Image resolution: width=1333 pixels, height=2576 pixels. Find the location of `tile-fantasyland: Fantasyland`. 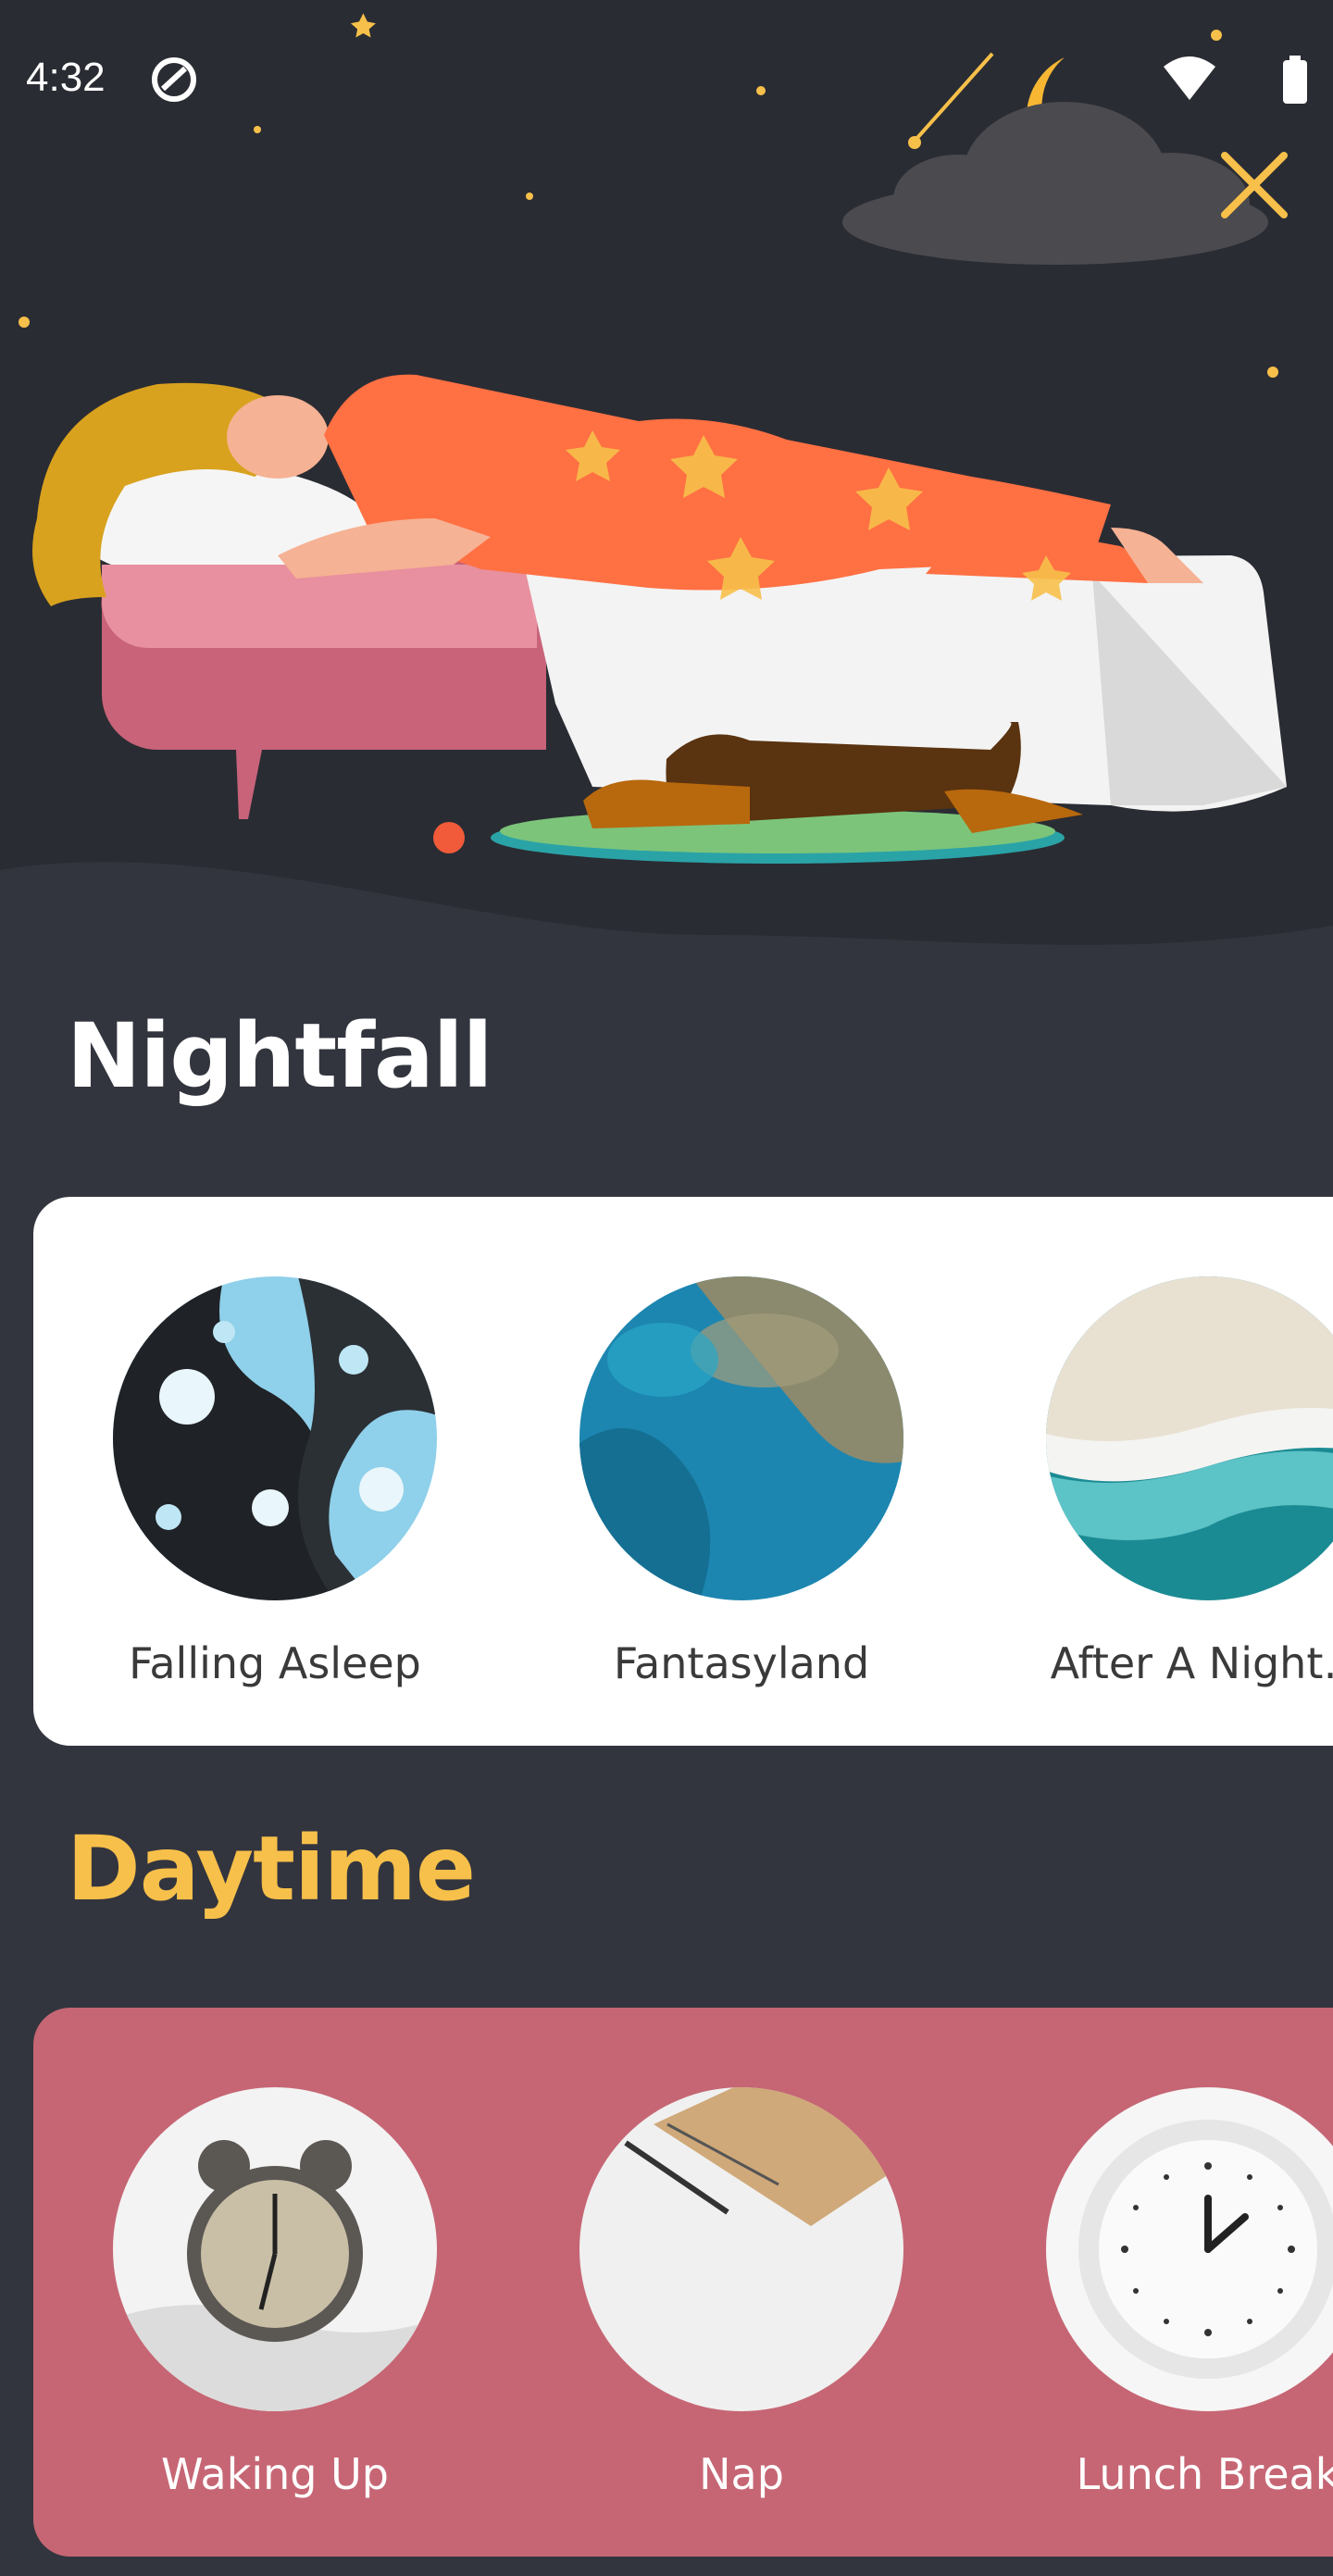

tile-fantasyland: Fantasyland is located at coordinates (741, 1482).